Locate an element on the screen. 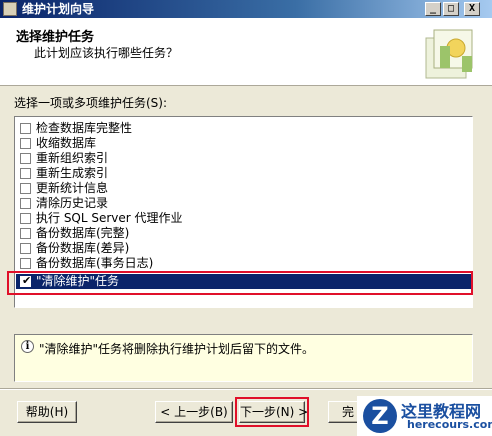  page-title: 选择维护任务 is located at coordinates (55, 37).